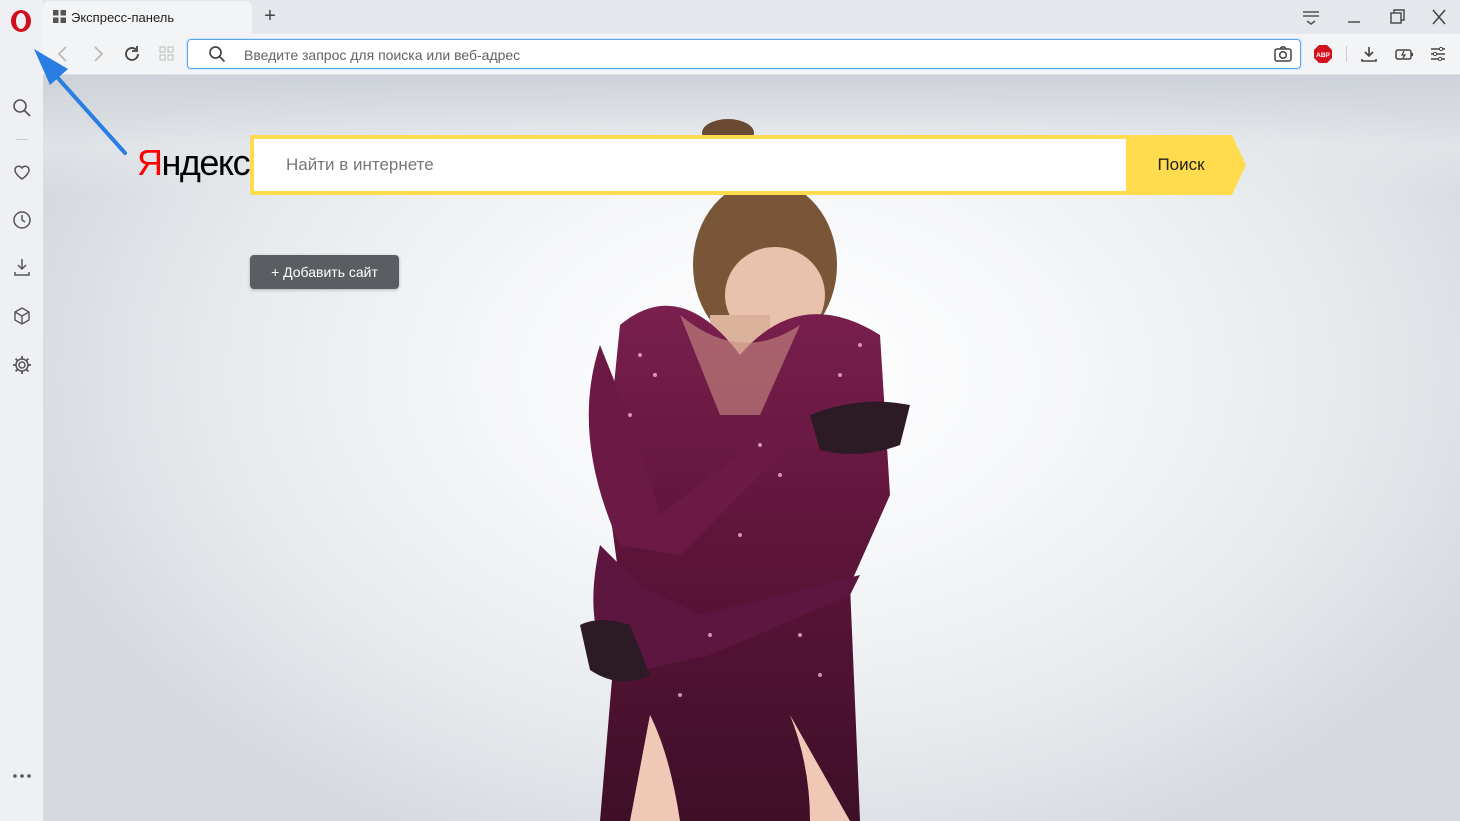 The width and height of the screenshot is (1460, 821). I want to click on grid-icon, so click(59, 16).